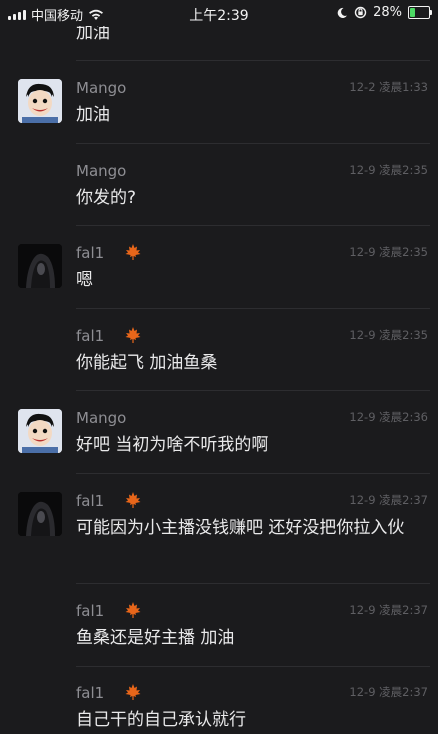 This screenshot has height=734, width=438. Describe the element at coordinates (106, 198) in the screenshot. I see `message-text: 你发的?` at that location.